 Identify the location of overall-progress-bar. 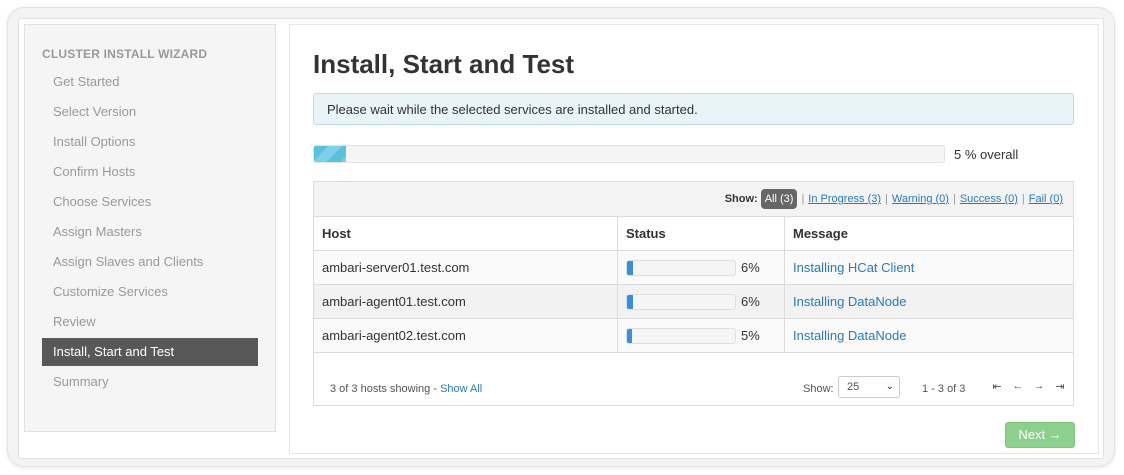
(629, 154).